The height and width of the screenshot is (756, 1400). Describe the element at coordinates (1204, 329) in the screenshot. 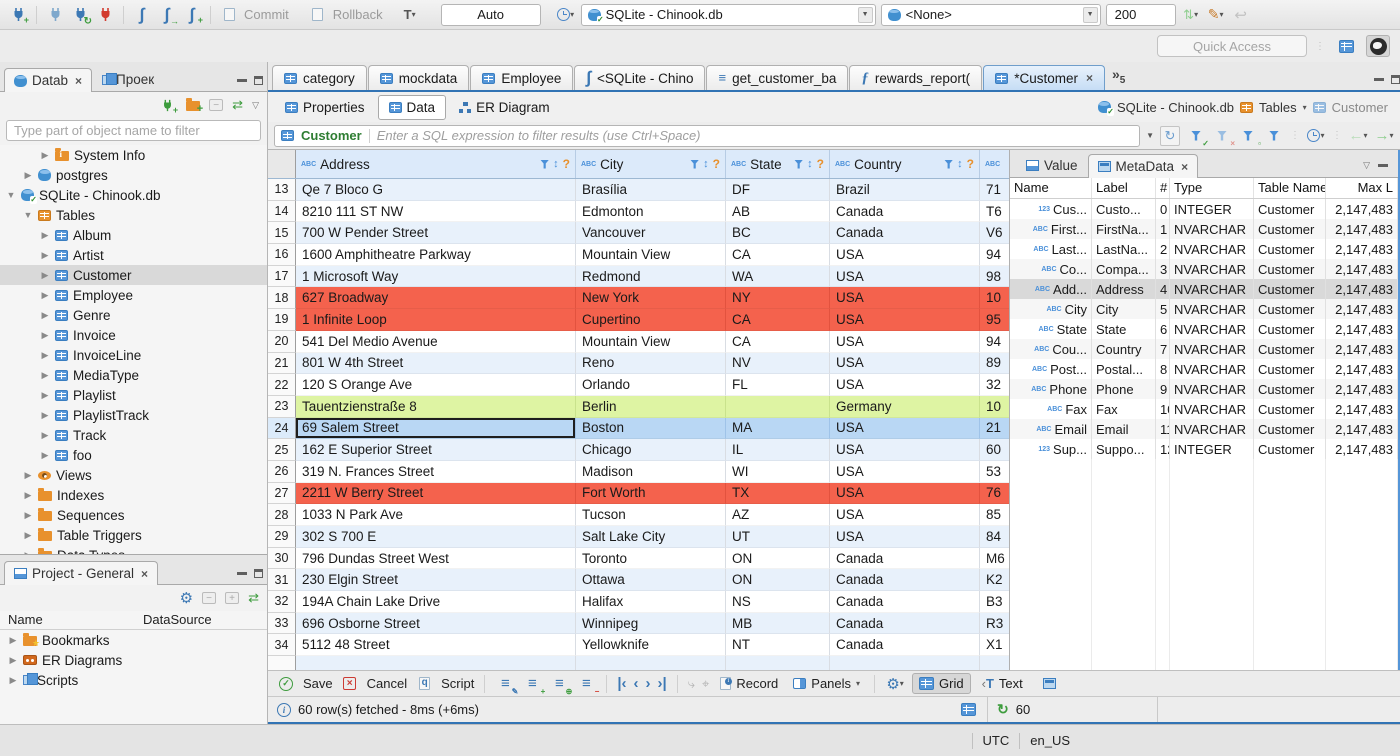

I see `meta-row-state: ABC State State 6 NVARCHAR Customer 2,147,483` at that location.